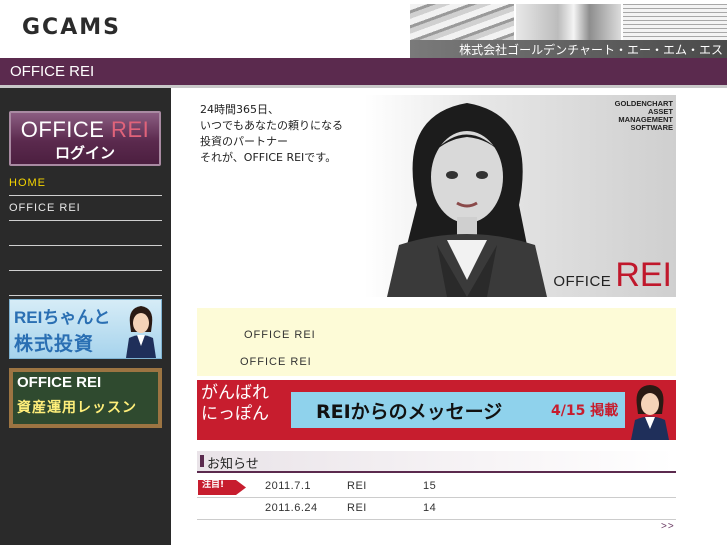 This screenshot has height=545, width=727. What do you see at coordinates (62, 129) in the screenshot?
I see `login-brand-office: OFFICE` at bounding box center [62, 129].